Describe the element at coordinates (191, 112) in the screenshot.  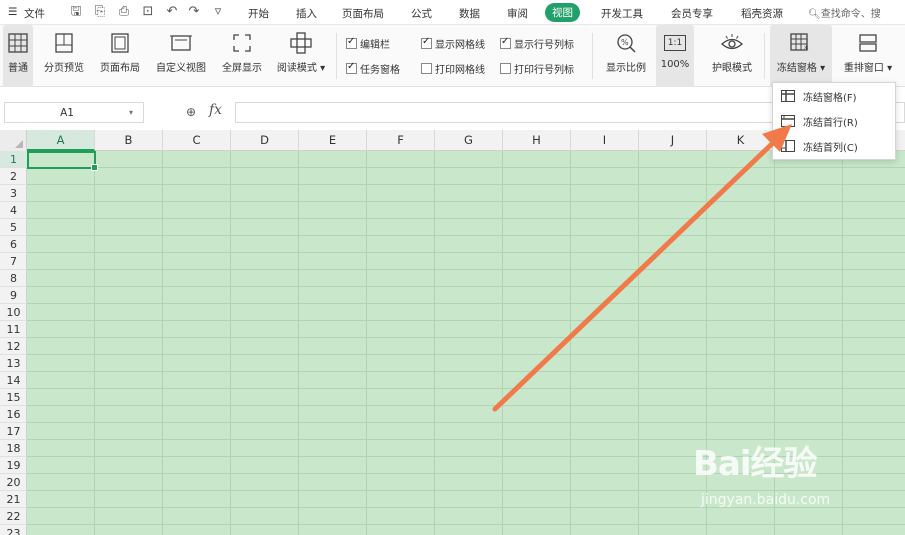
I see `zoom-search-icon: ⊕` at that location.